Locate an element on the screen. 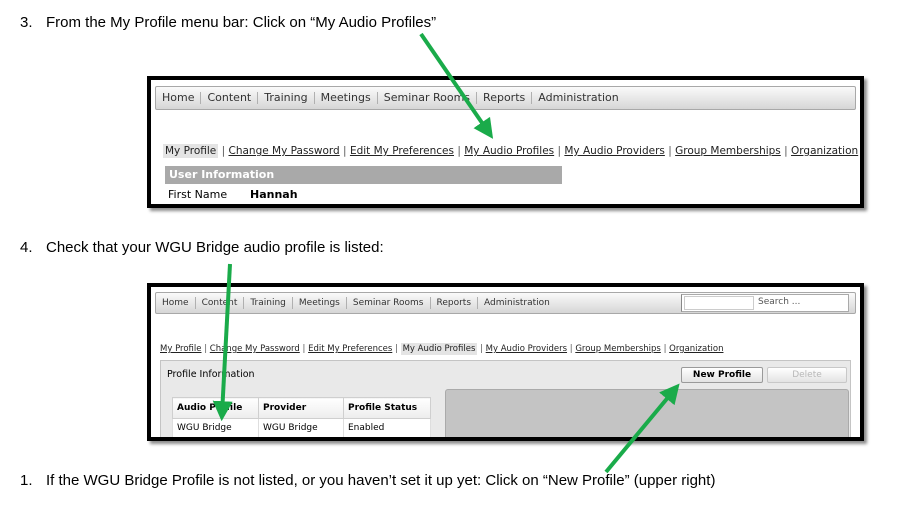 The image size is (898, 506). first-name-value: Hannah is located at coordinates (274, 194).